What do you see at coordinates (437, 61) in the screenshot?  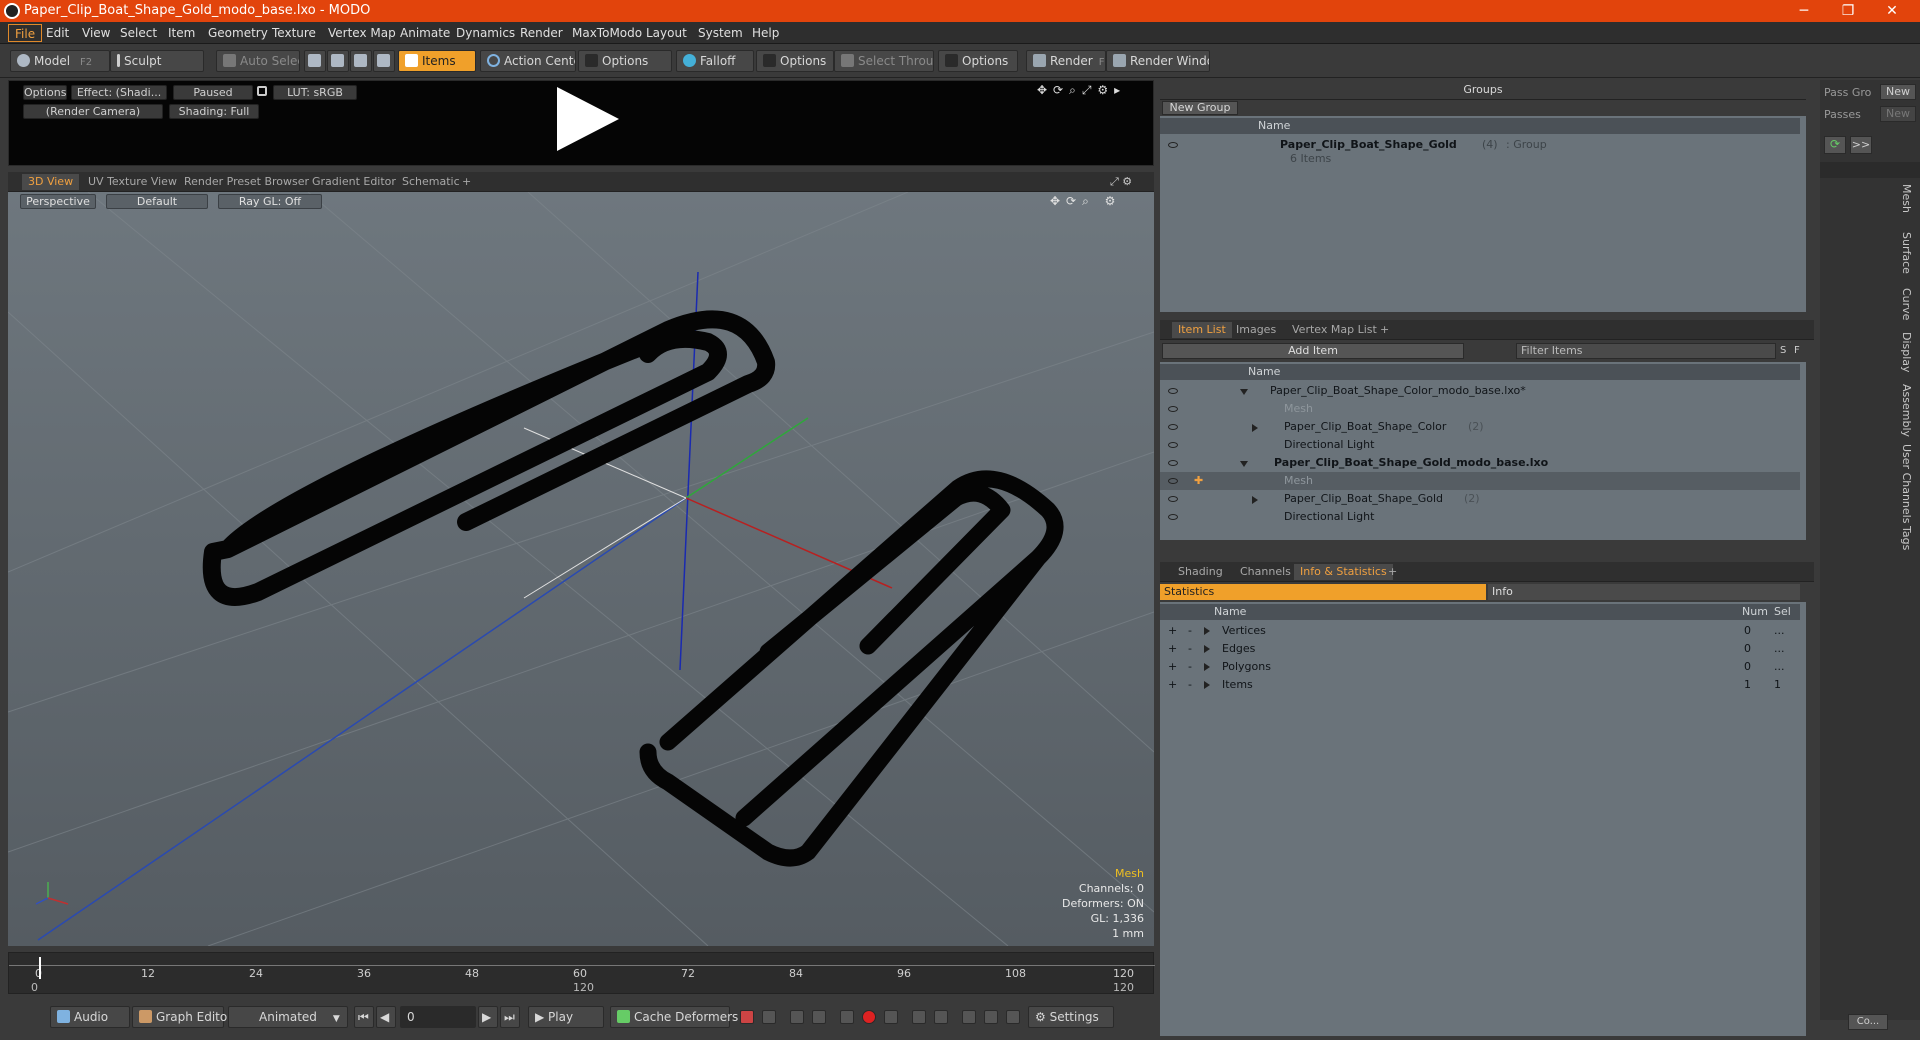 I see `items-mode-button: Items` at bounding box center [437, 61].